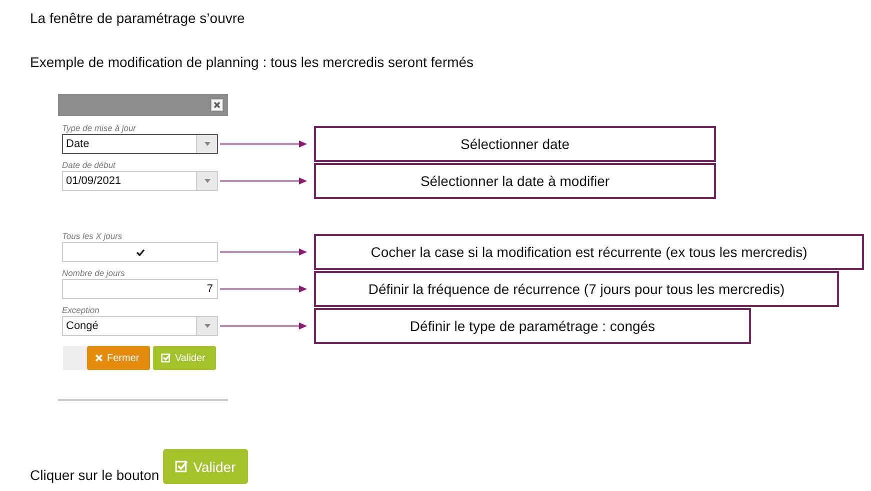 Image resolution: width=871 pixels, height=491 pixels. I want to click on callout-box: Sélectionner date, so click(515, 144).